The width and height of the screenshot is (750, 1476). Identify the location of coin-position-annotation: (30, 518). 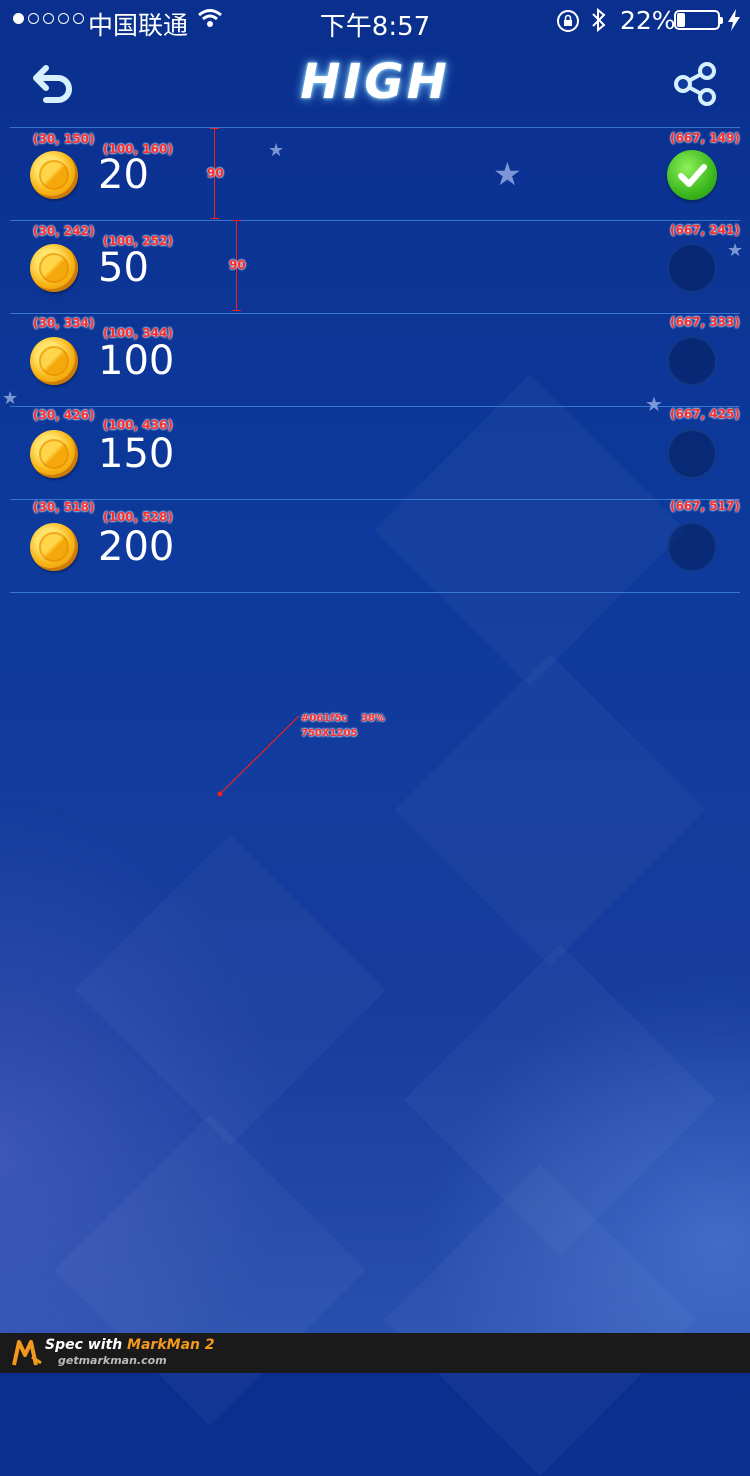
(64, 507).